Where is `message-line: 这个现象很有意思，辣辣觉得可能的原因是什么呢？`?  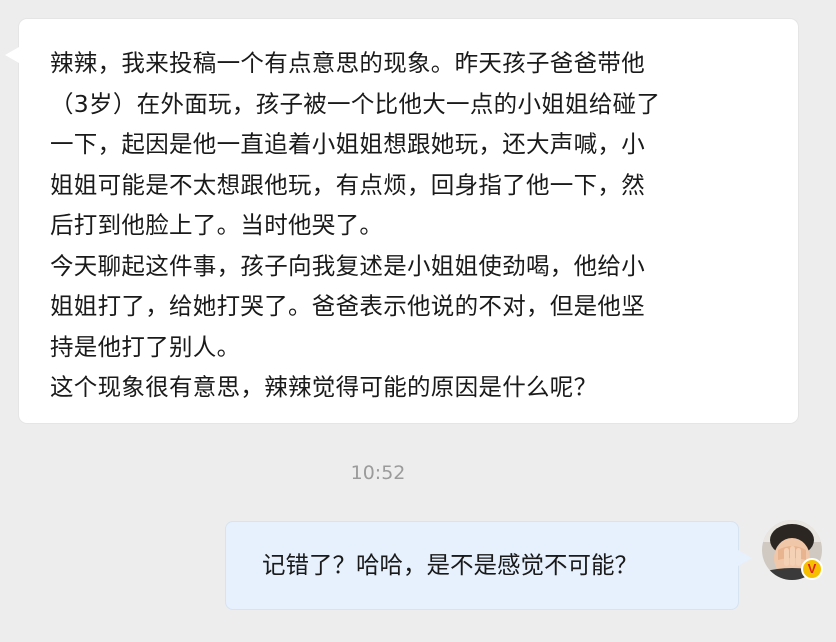
message-line: 这个现象很有意思，辣辣觉得可能的原因是什么呢？ is located at coordinates (324, 387).